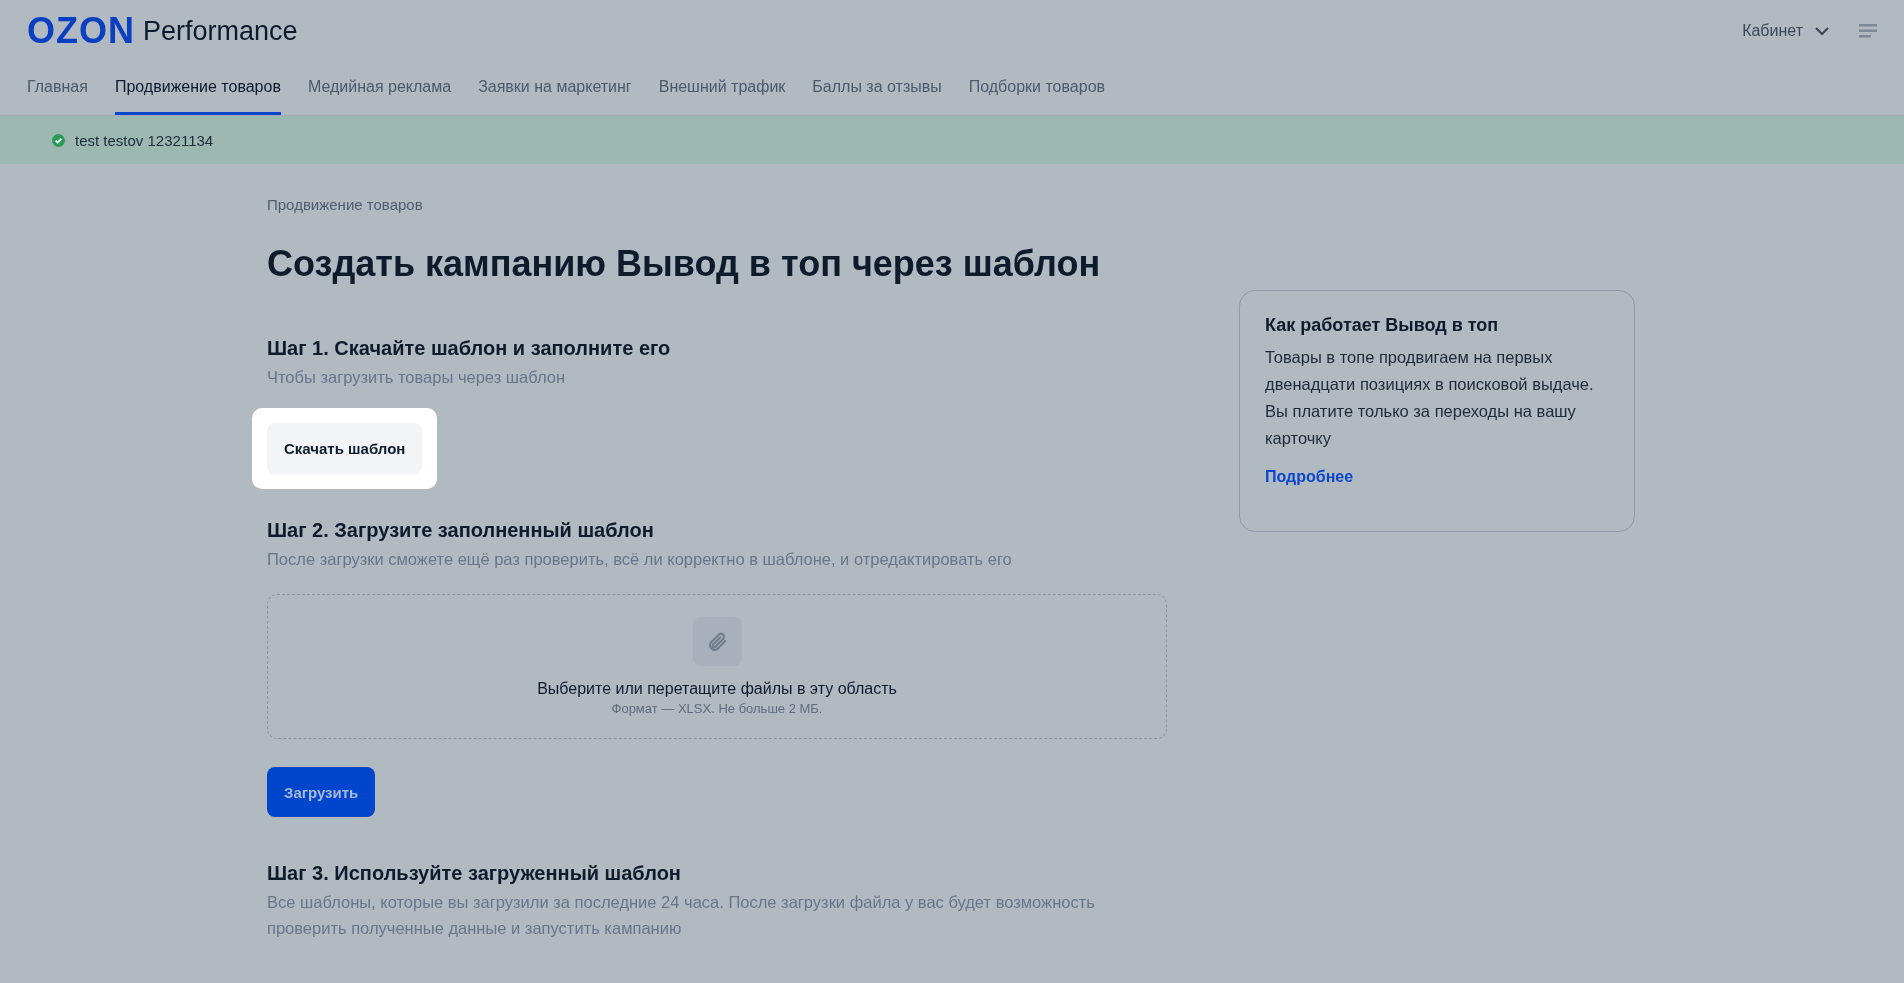 The width and height of the screenshot is (1904, 983). What do you see at coordinates (345, 448) in the screenshot?
I see `download-template-button: Скачать шаблон` at bounding box center [345, 448].